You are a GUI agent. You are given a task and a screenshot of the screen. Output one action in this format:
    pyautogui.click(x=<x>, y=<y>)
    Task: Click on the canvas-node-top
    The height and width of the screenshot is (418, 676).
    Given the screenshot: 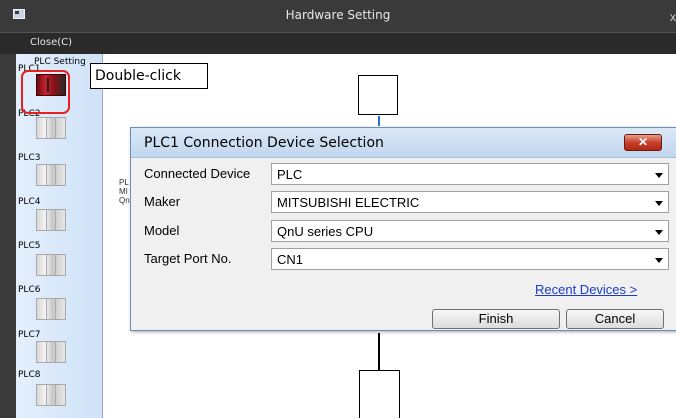 What is the action you would take?
    pyautogui.click(x=378, y=95)
    